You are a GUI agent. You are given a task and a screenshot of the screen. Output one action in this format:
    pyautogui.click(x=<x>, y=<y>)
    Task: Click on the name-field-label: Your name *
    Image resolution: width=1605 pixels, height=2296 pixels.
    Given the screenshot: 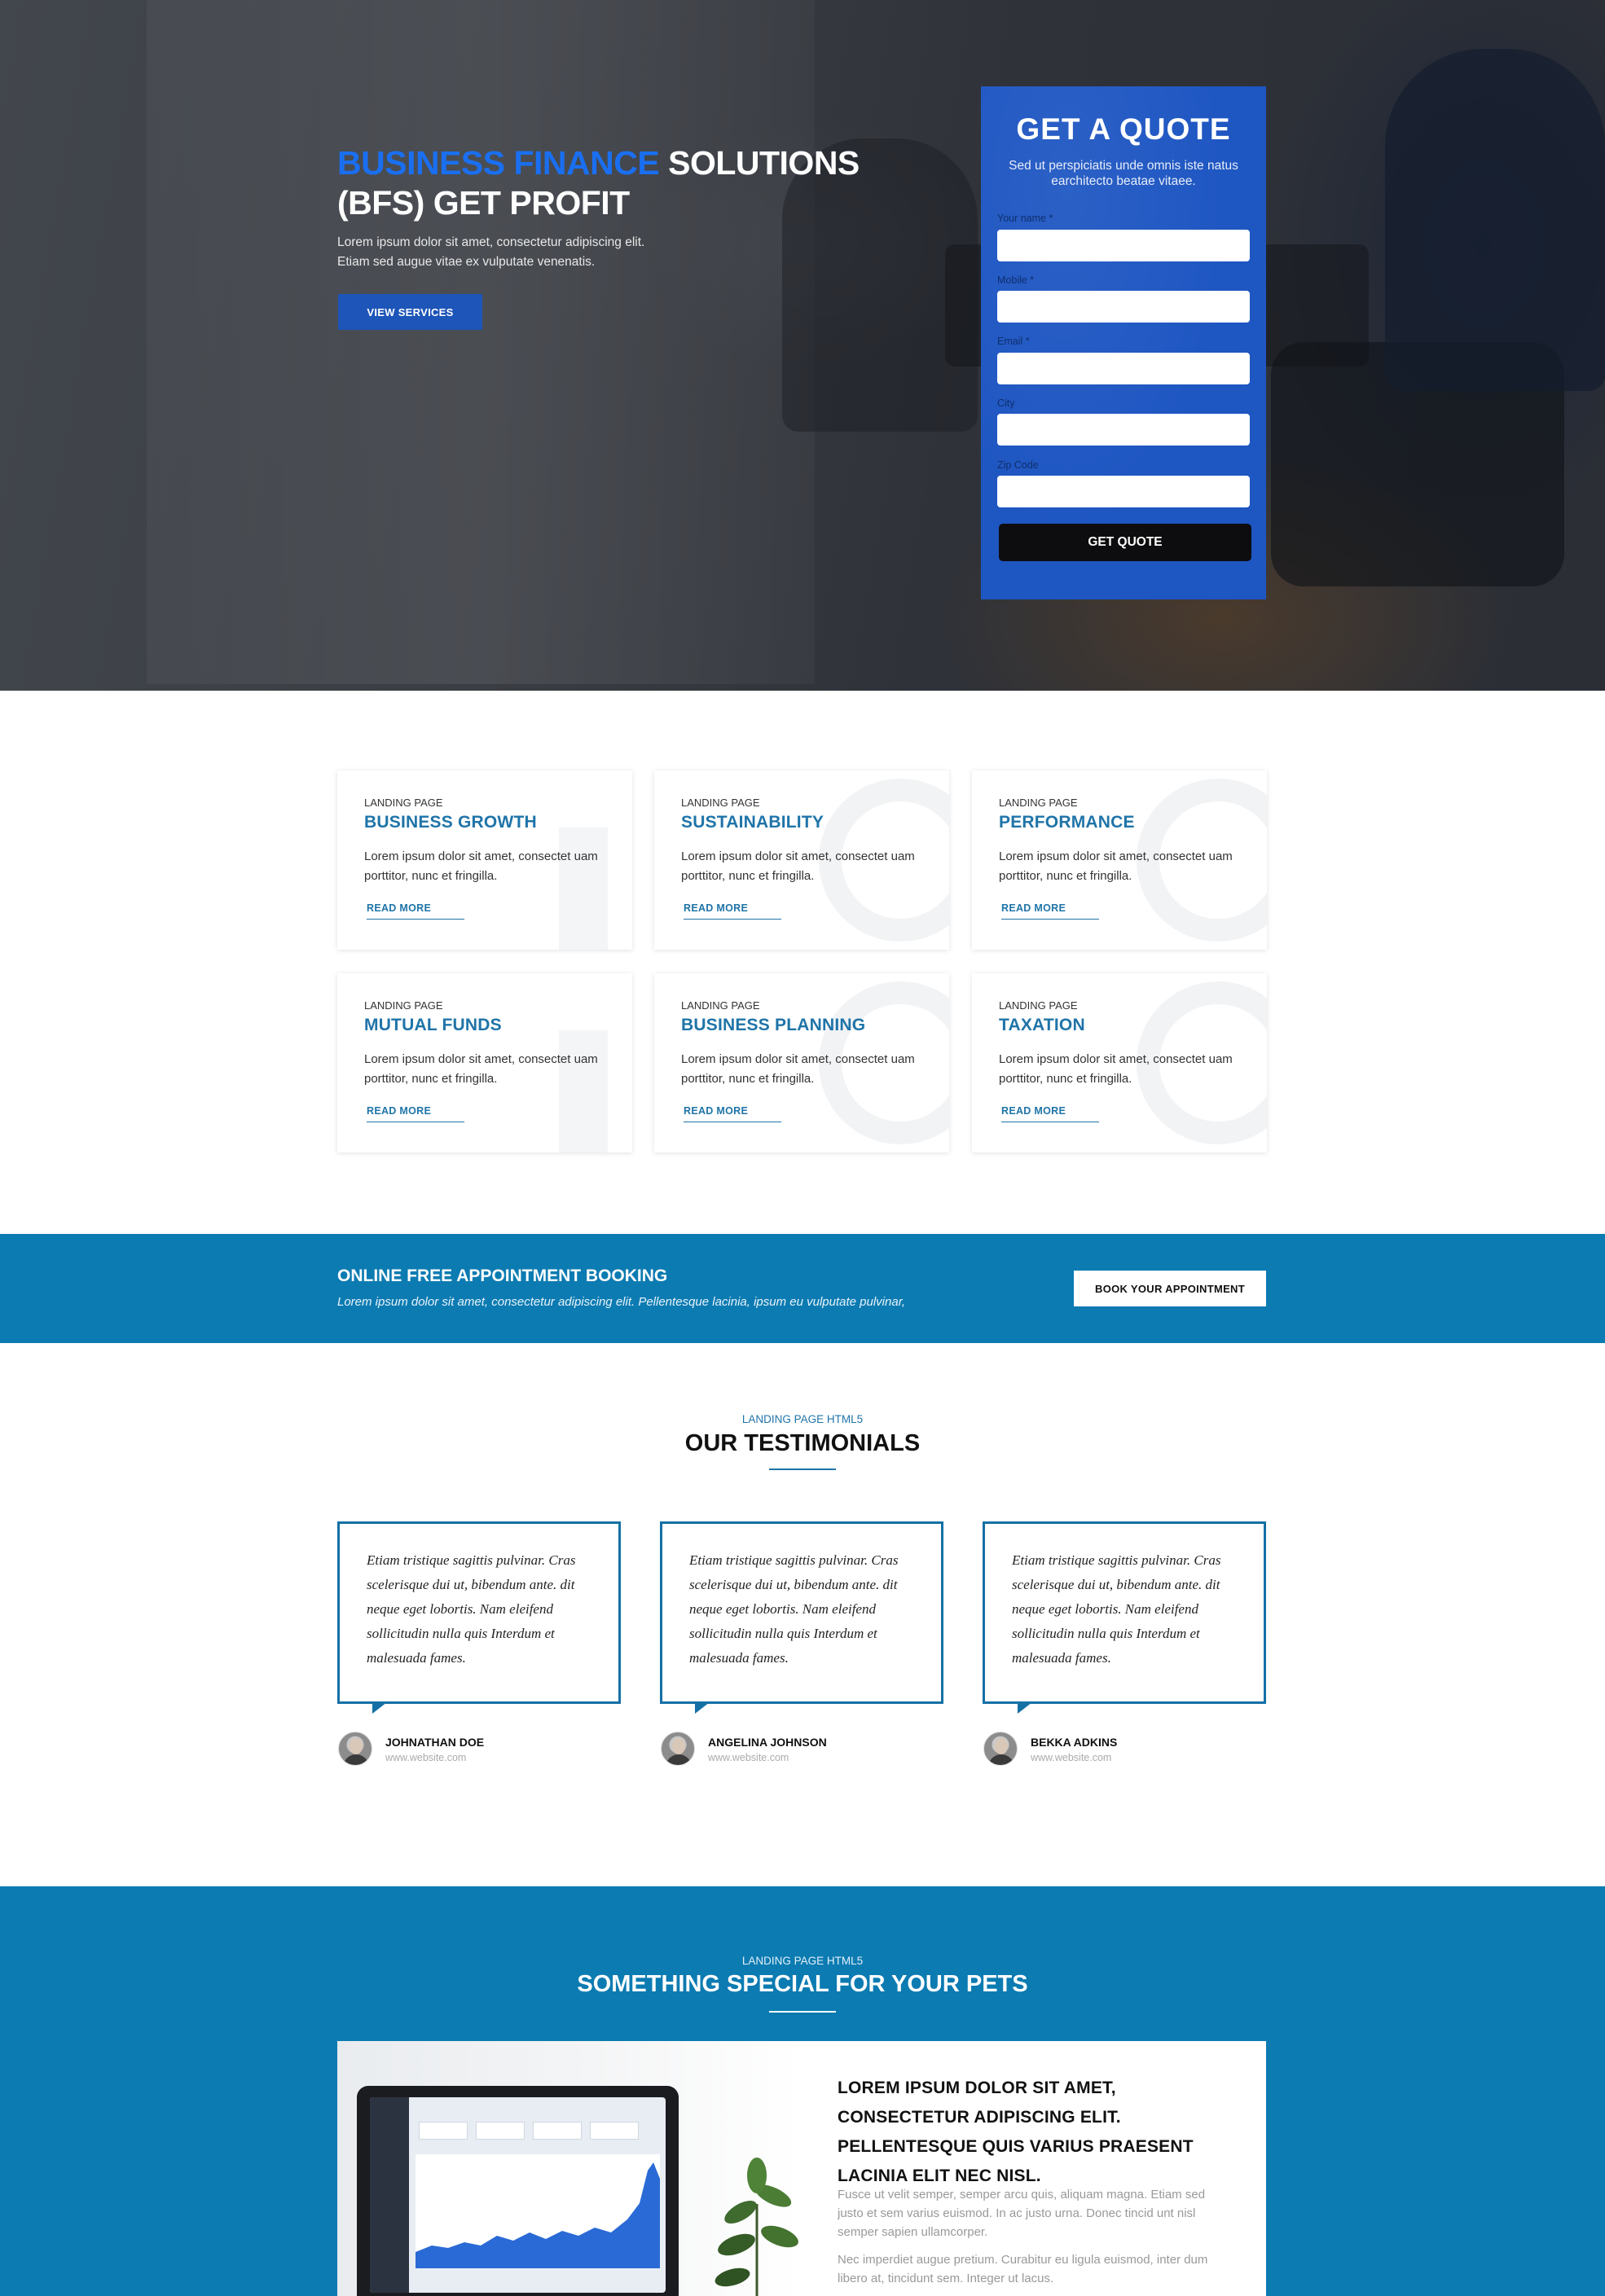 What is the action you would take?
    pyautogui.click(x=1025, y=218)
    